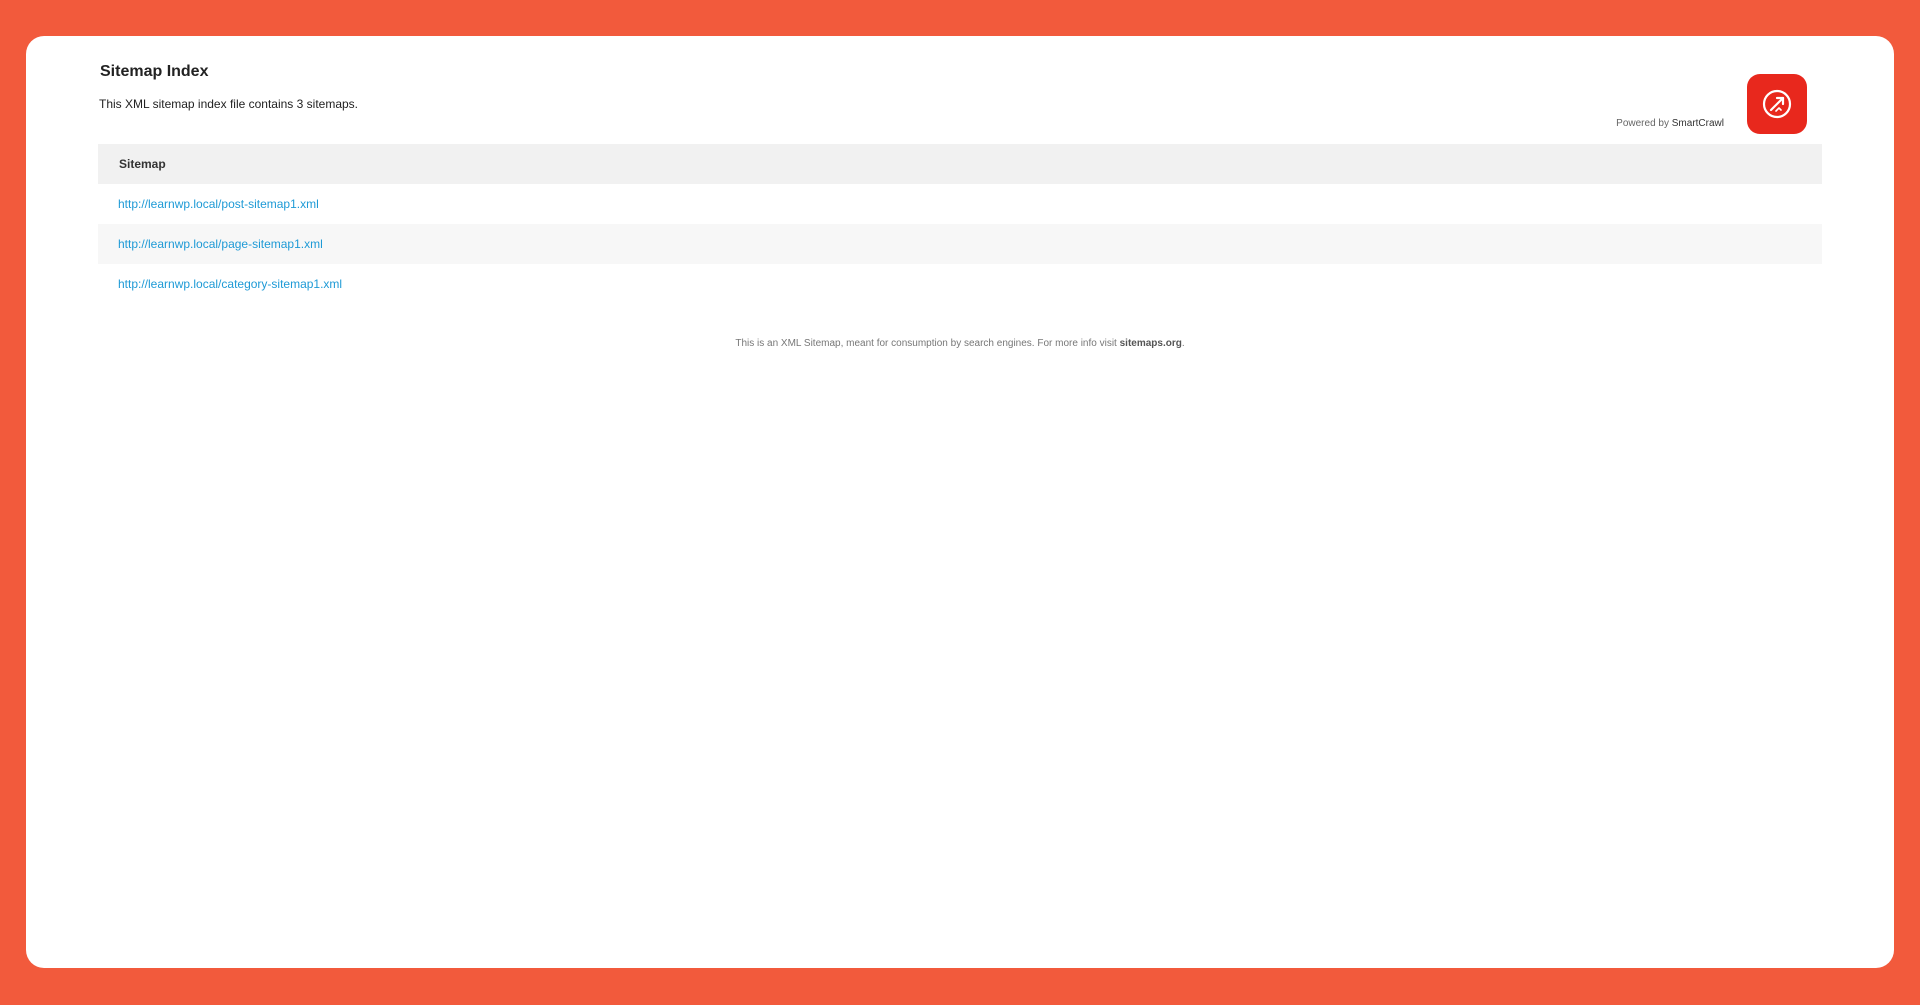 The image size is (1920, 1005). What do you see at coordinates (218, 204) in the screenshot?
I see `sitemap-link-post: http://learnwp.local/post-sitemap1.xml` at bounding box center [218, 204].